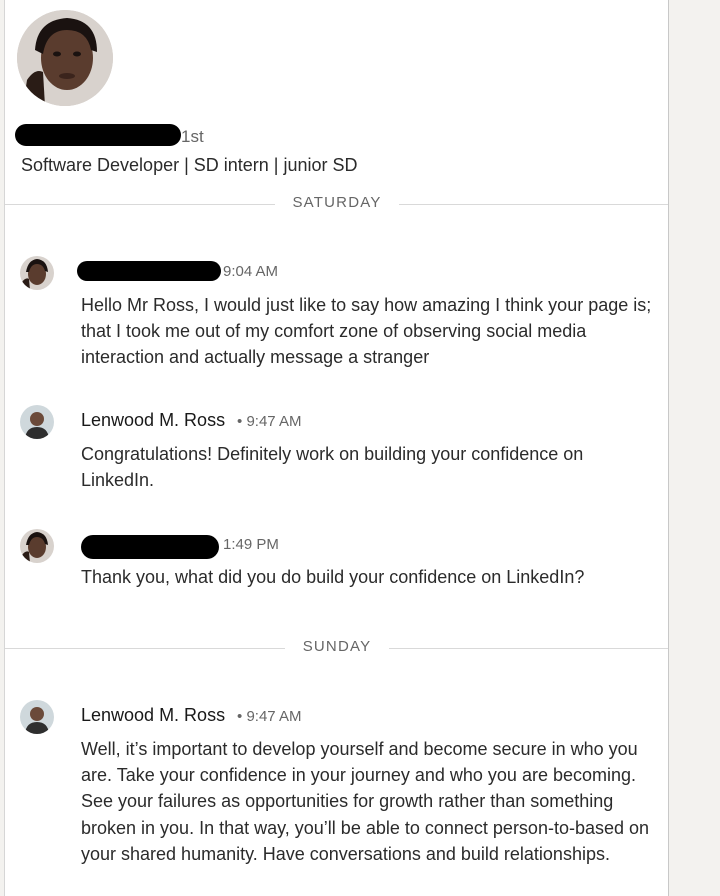 This screenshot has height=896, width=720. I want to click on connection-degree: 1st, so click(192, 136).